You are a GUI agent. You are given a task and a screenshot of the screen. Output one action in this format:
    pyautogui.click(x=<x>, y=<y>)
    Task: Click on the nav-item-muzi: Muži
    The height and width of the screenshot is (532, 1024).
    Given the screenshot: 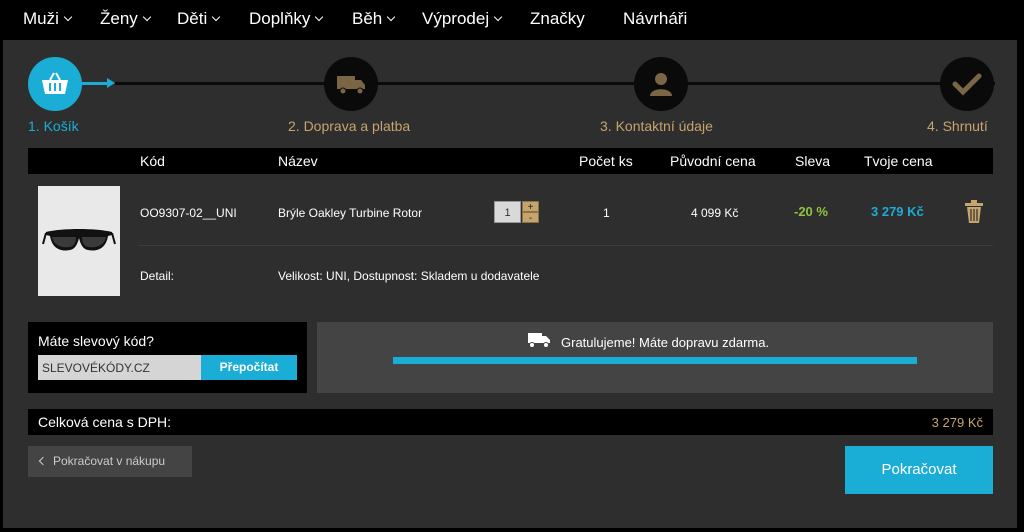 What is the action you would take?
    pyautogui.click(x=48, y=19)
    